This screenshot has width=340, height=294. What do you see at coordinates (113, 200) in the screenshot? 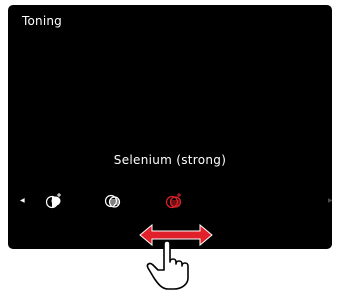
I see `toning-medium-icon` at bounding box center [113, 200].